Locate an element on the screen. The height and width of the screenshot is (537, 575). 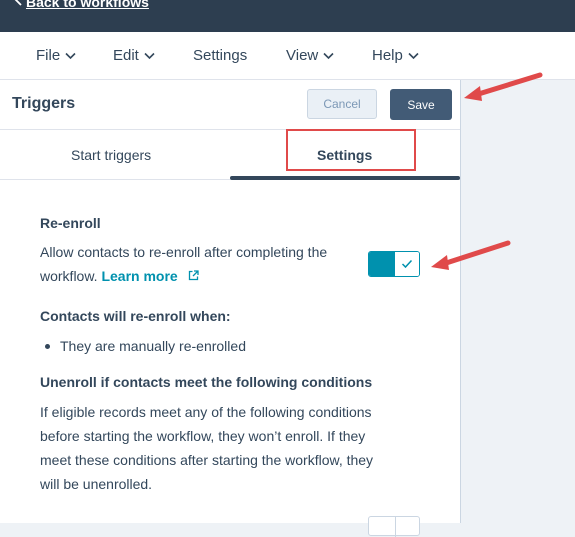
menu-edit: Edit is located at coordinates (134, 55).